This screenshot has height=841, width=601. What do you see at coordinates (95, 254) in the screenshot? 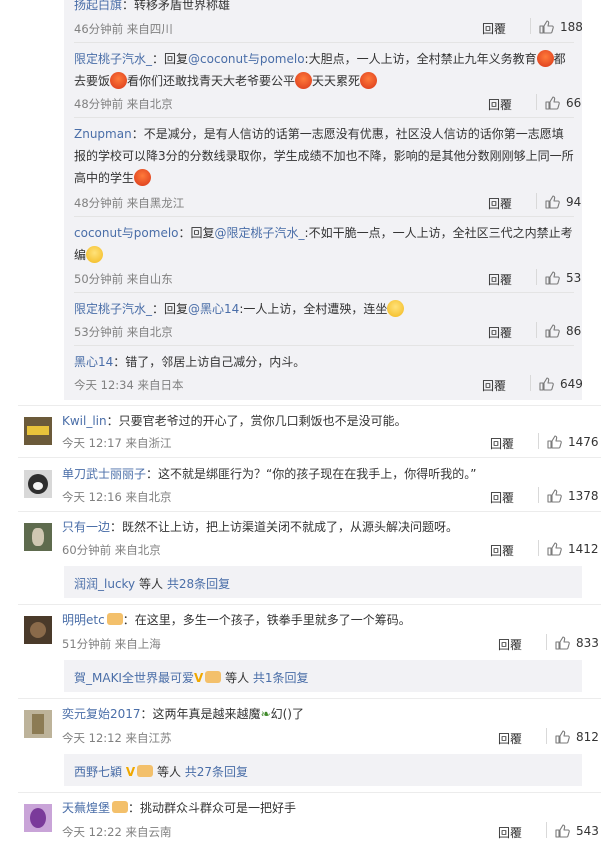
I see `laughing-emoji-icon` at bounding box center [95, 254].